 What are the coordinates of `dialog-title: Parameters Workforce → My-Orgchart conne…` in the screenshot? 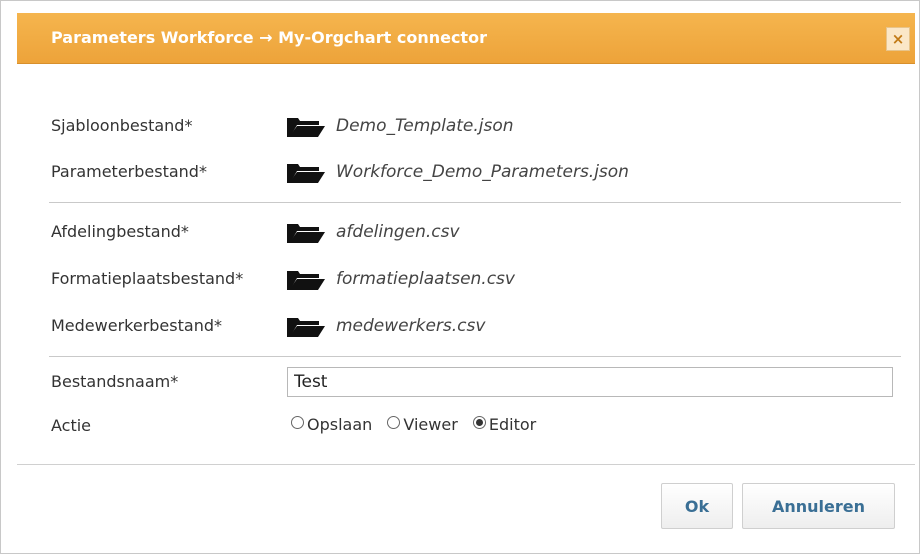 It's located at (269, 37).